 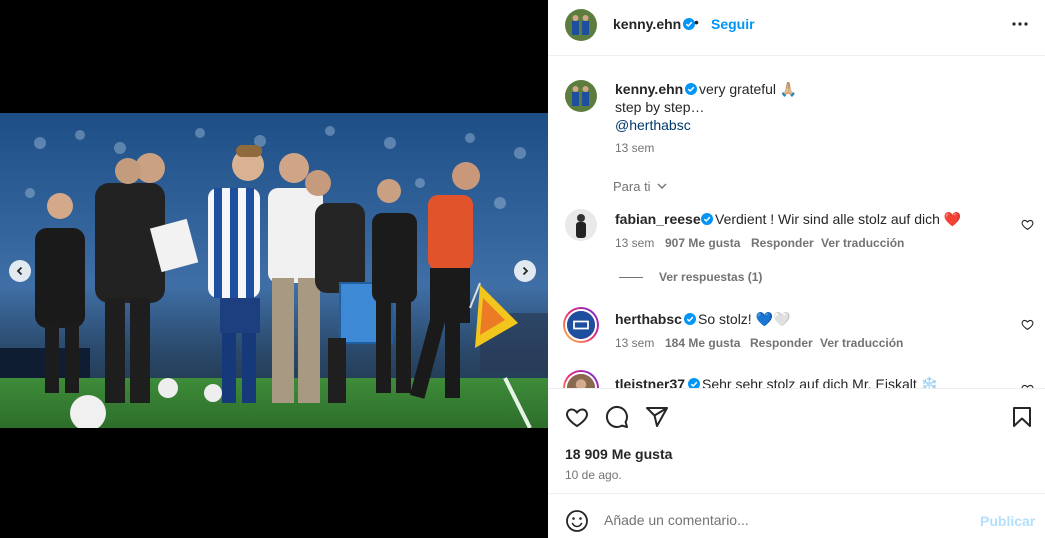 What do you see at coordinates (784, 520) in the screenshot?
I see `add-comment-input` at bounding box center [784, 520].